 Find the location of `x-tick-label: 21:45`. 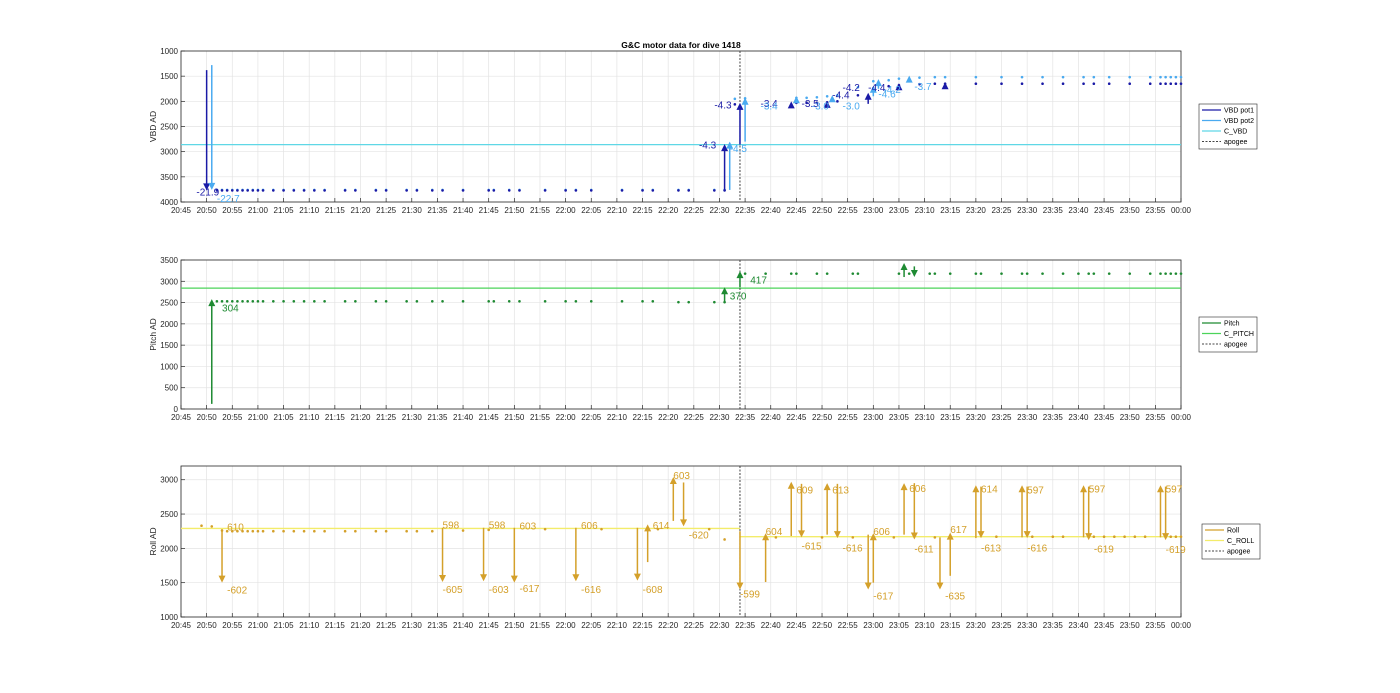

x-tick-label: 21:45 is located at coordinates (489, 417).